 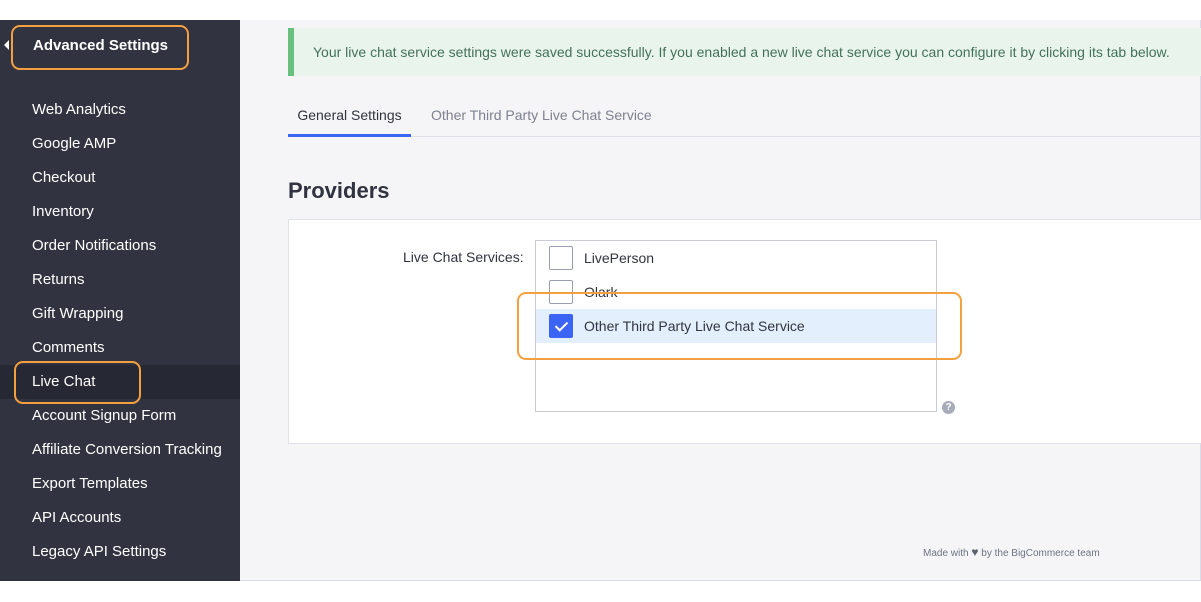 What do you see at coordinates (120, 314) in the screenshot?
I see `sidebar-item-gift-wrapping: Gift Wrapping` at bounding box center [120, 314].